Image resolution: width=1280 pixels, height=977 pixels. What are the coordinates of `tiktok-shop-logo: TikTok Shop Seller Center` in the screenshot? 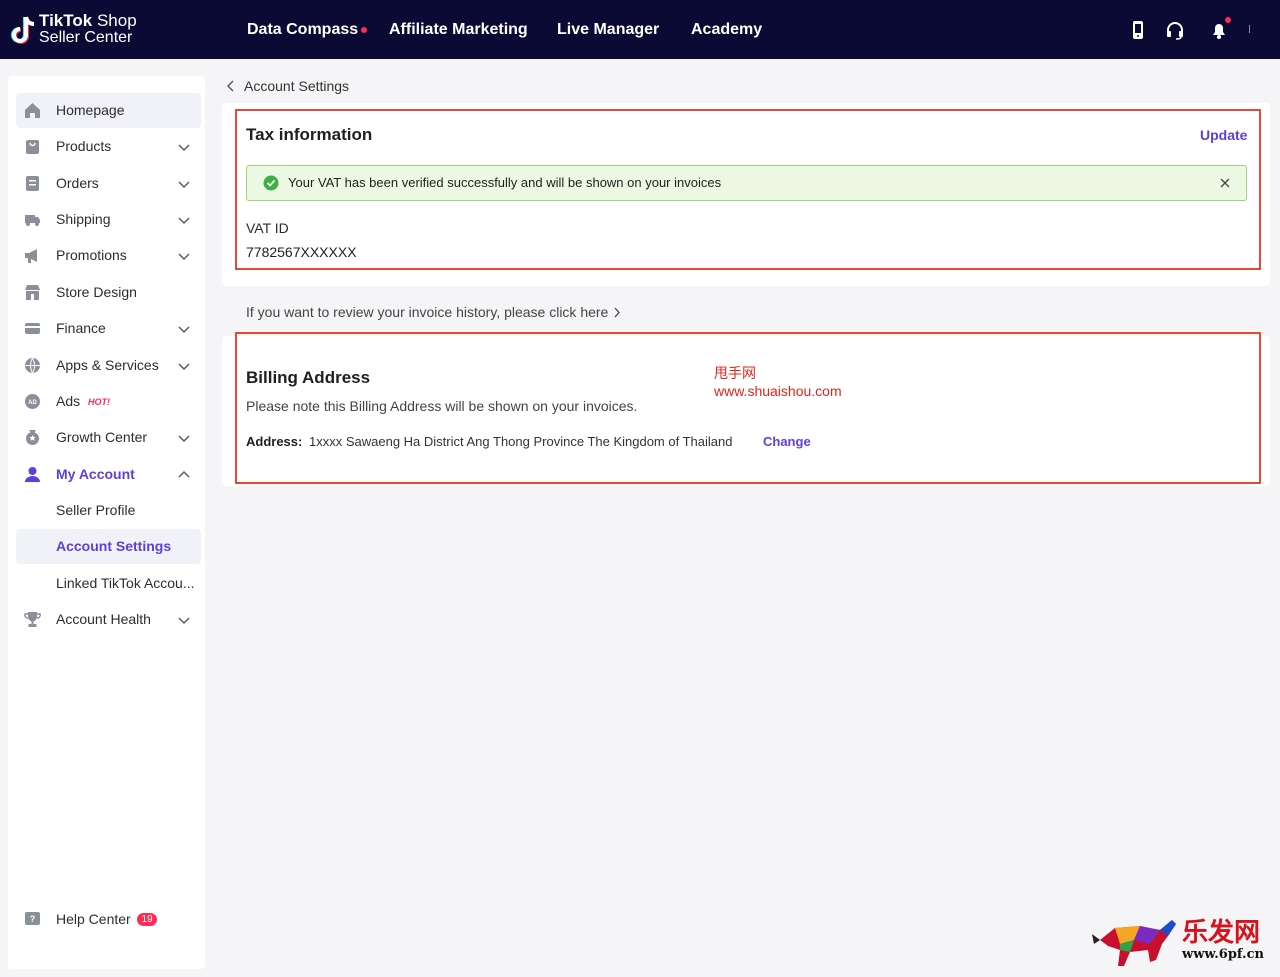 It's located at (78, 30).